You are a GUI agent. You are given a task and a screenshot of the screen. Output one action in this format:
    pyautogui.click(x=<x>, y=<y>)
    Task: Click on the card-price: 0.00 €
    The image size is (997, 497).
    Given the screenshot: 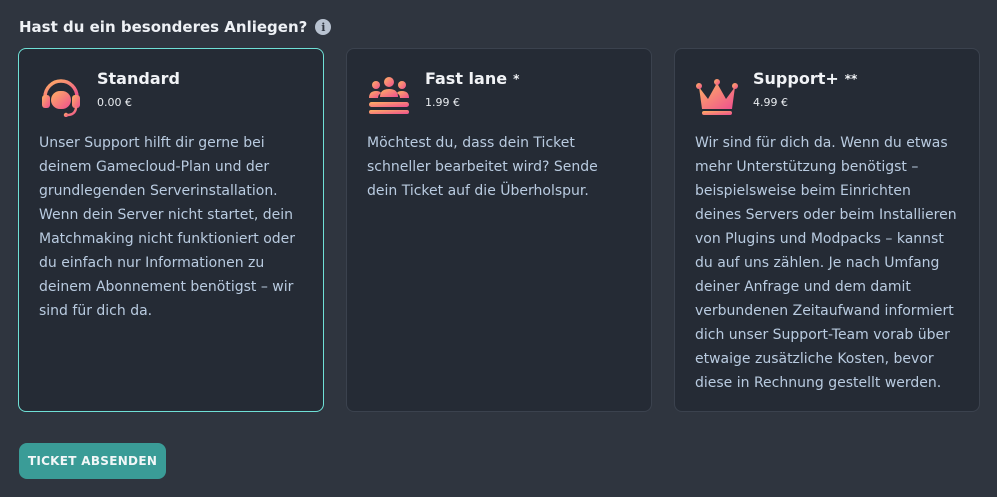 What is the action you would take?
    pyautogui.click(x=114, y=102)
    